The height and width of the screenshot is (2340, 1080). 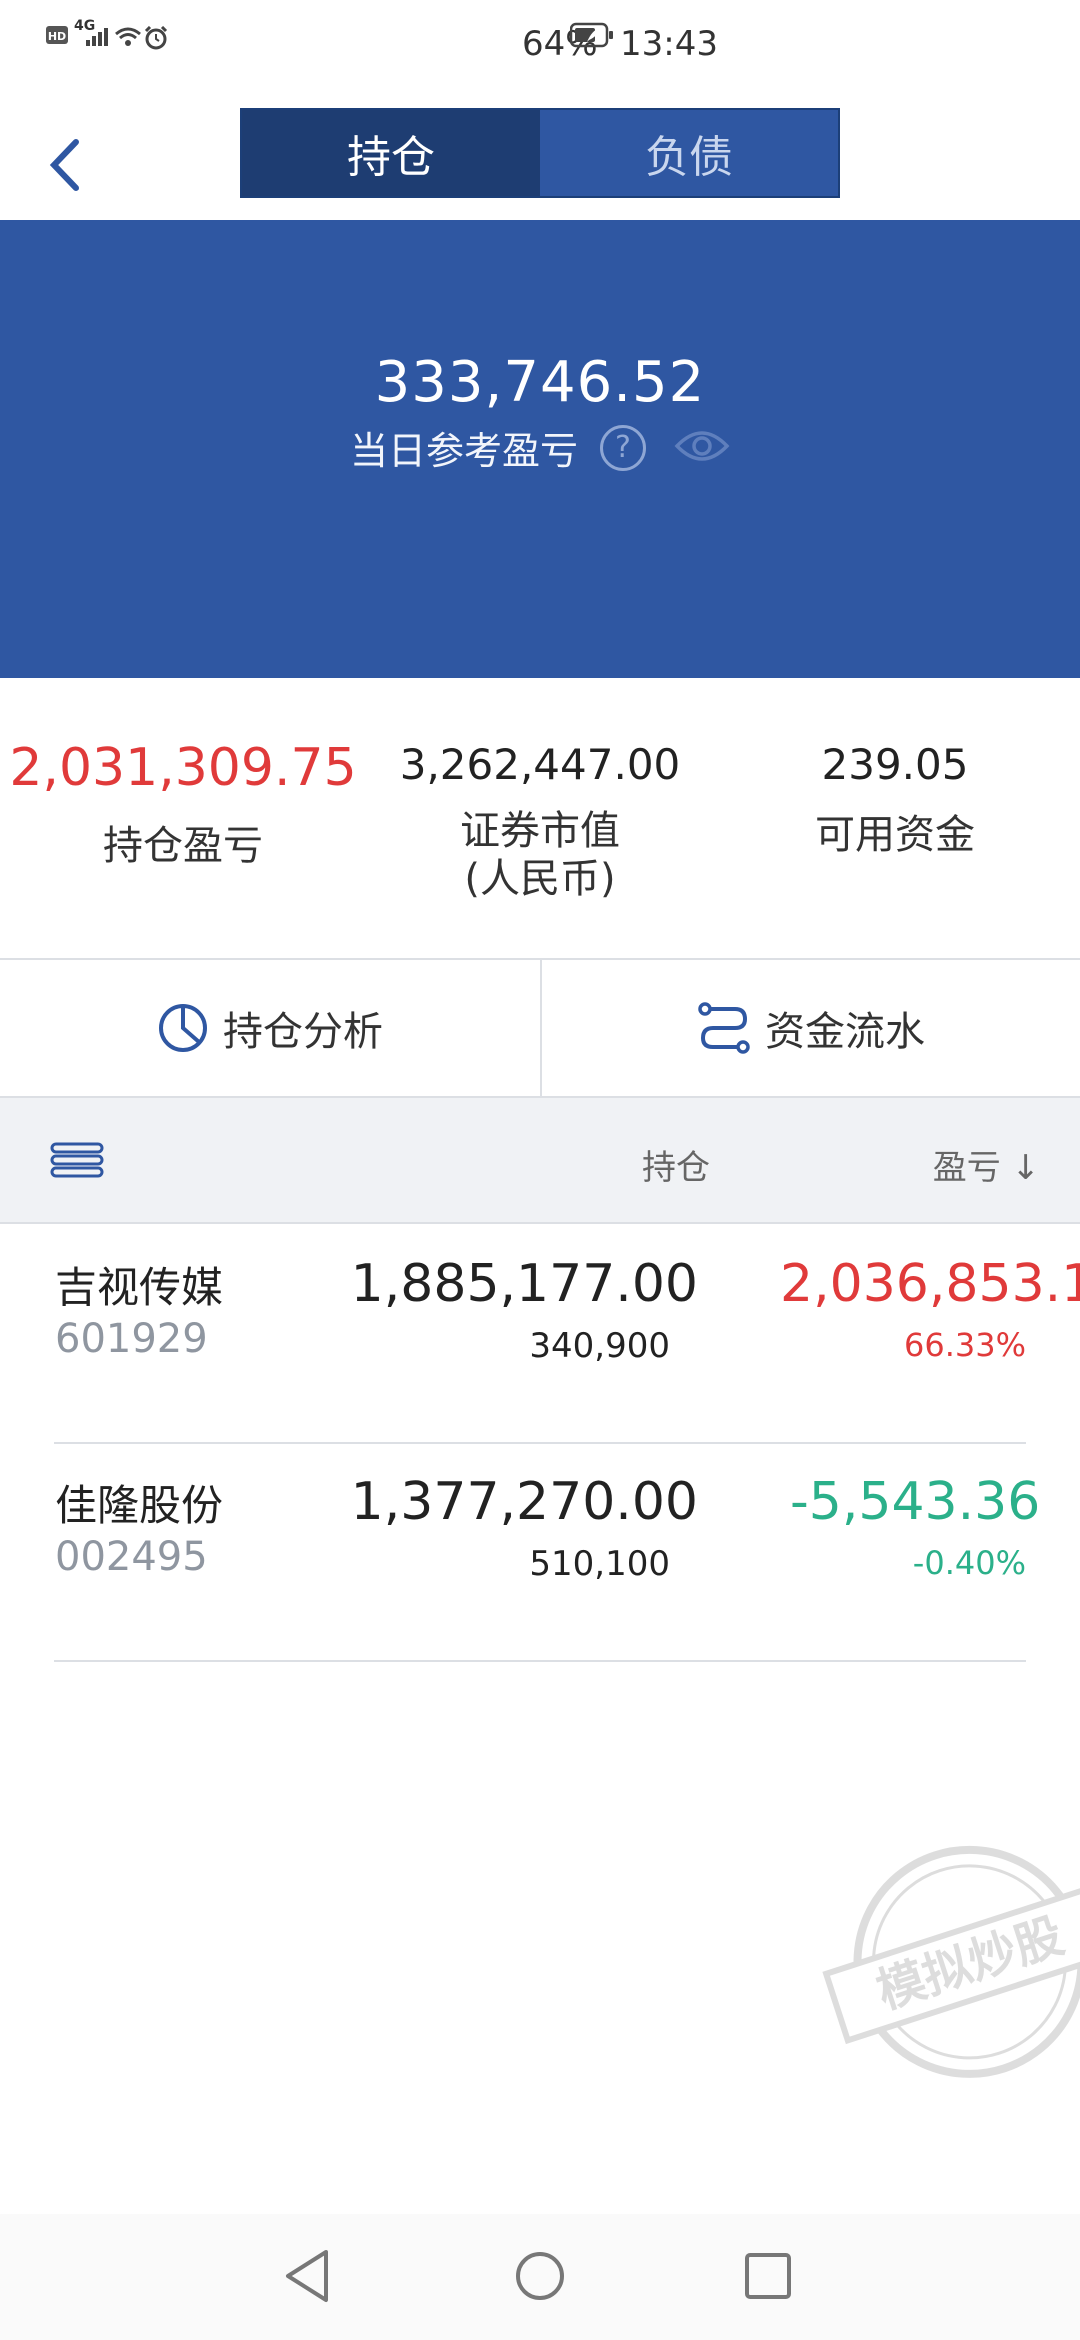 I want to click on stock-name: 佳隆股份, so click(x=139, y=1505).